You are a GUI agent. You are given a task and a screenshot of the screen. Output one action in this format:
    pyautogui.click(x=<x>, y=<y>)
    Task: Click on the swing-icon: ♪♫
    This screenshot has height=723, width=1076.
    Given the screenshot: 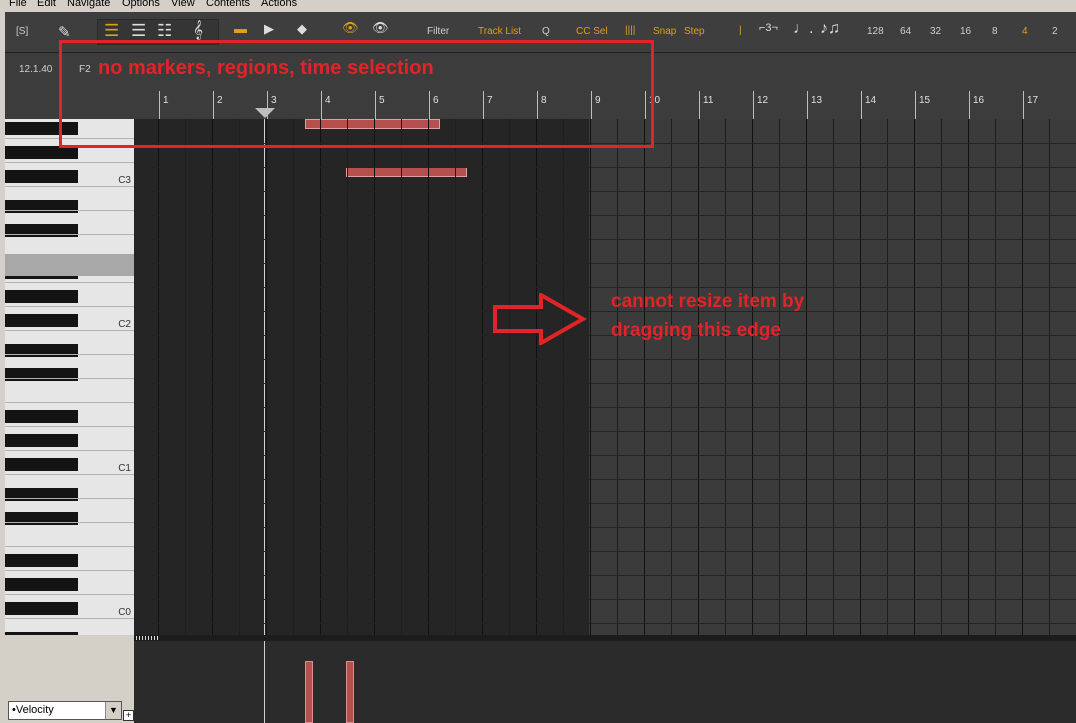 What is the action you would take?
    pyautogui.click(x=830, y=29)
    